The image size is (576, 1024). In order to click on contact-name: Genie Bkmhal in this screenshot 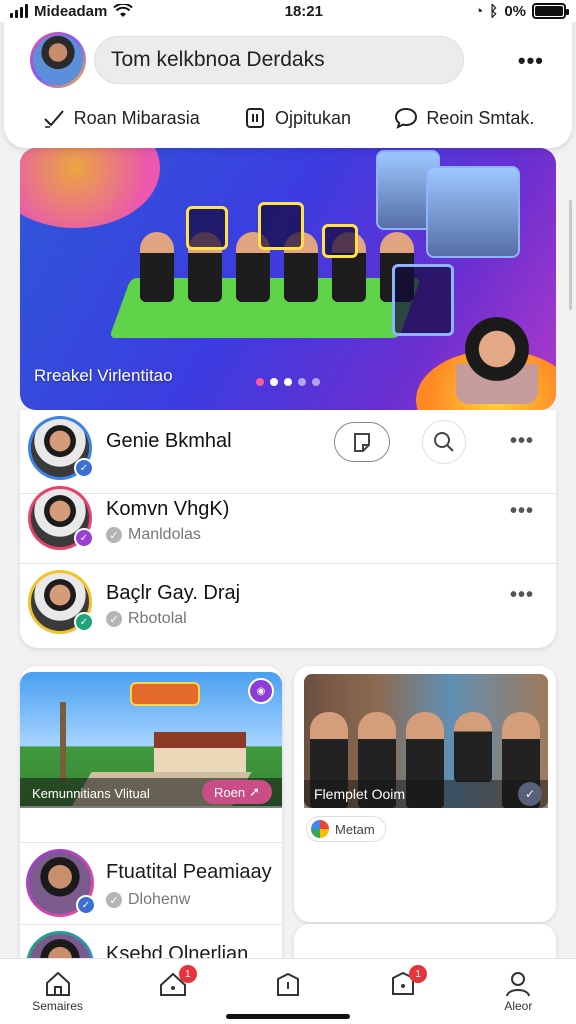, I will do `click(169, 441)`.